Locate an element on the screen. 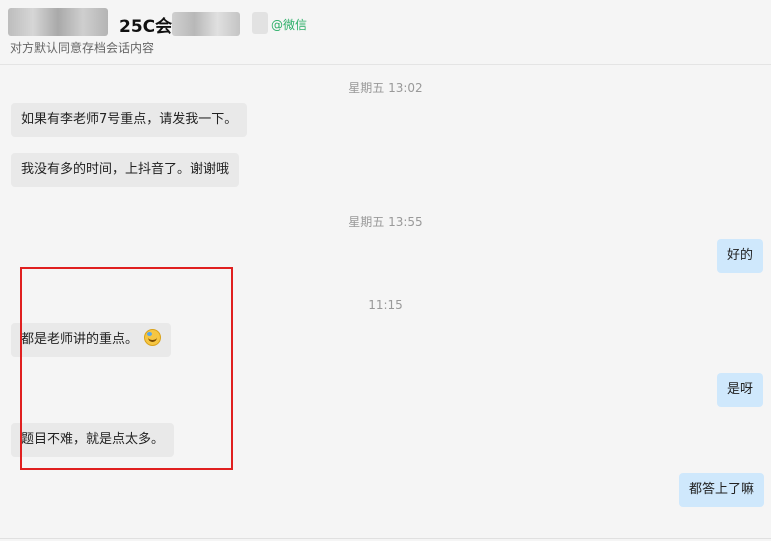 This screenshot has height=541, width=771. chat-title: 25C会 is located at coordinates (145, 24).